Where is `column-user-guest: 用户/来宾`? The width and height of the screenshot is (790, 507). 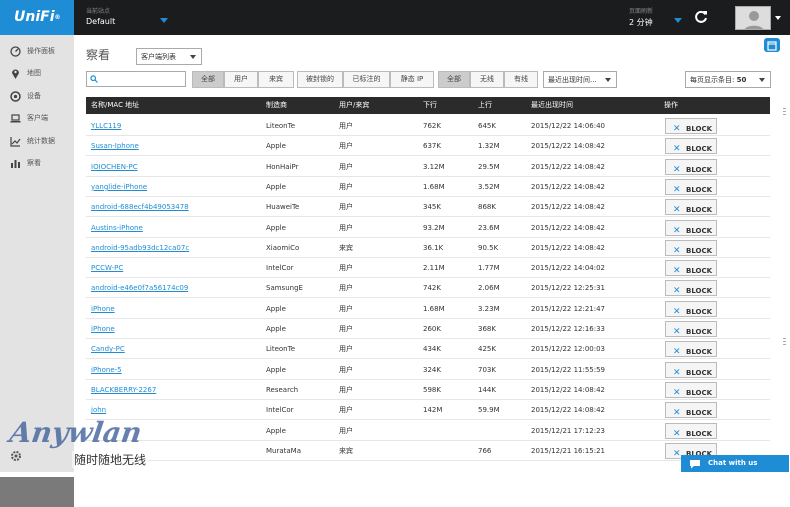 column-user-guest: 用户/来宾 is located at coordinates (354, 105).